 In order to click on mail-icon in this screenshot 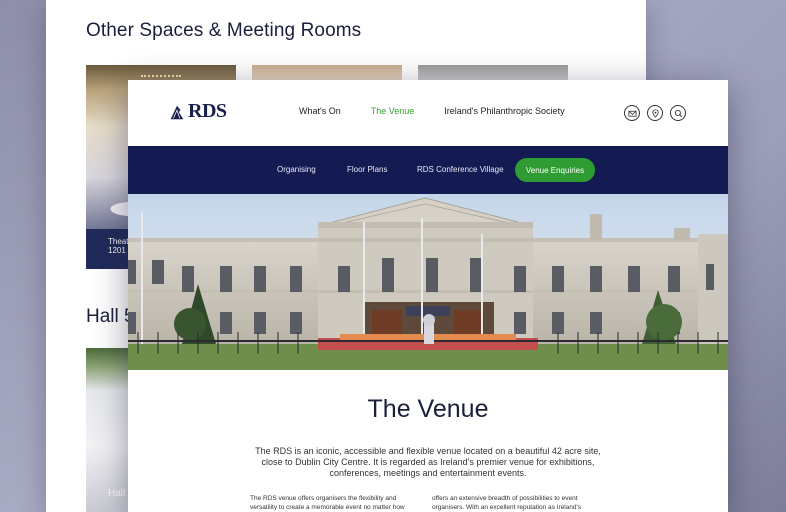, I will do `click(632, 113)`.